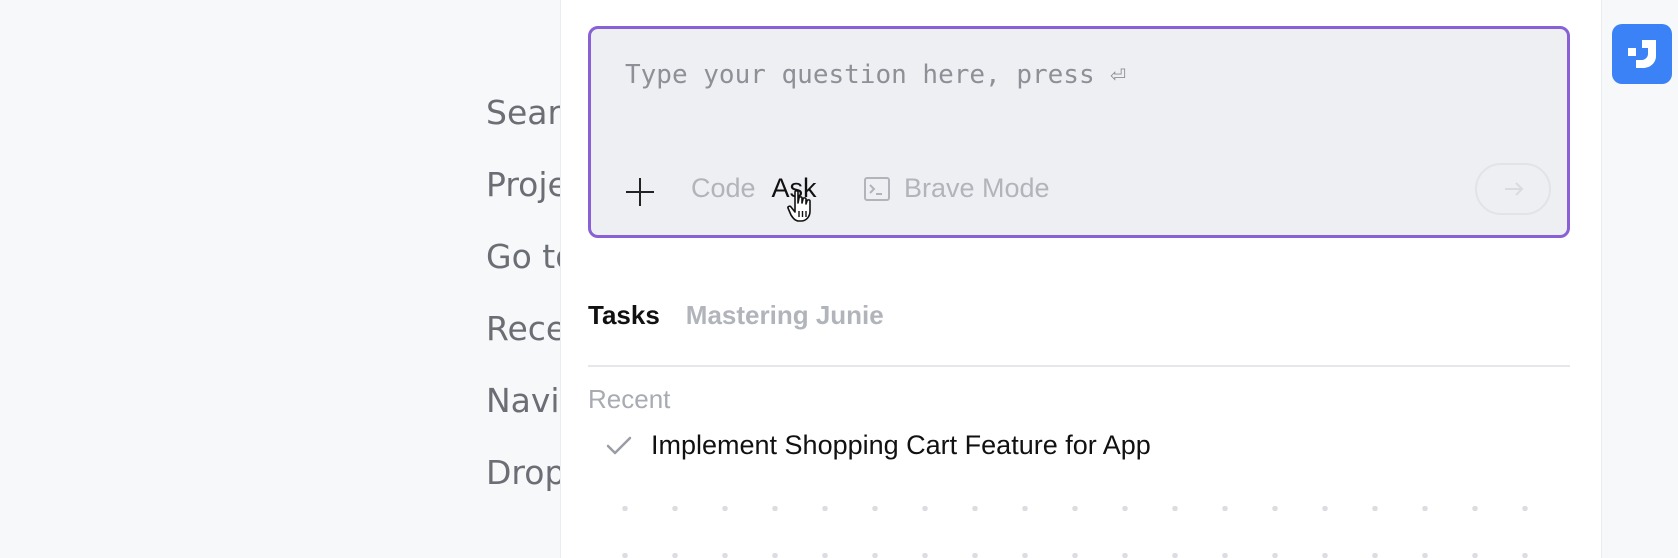  I want to click on check-icon, so click(619, 445).